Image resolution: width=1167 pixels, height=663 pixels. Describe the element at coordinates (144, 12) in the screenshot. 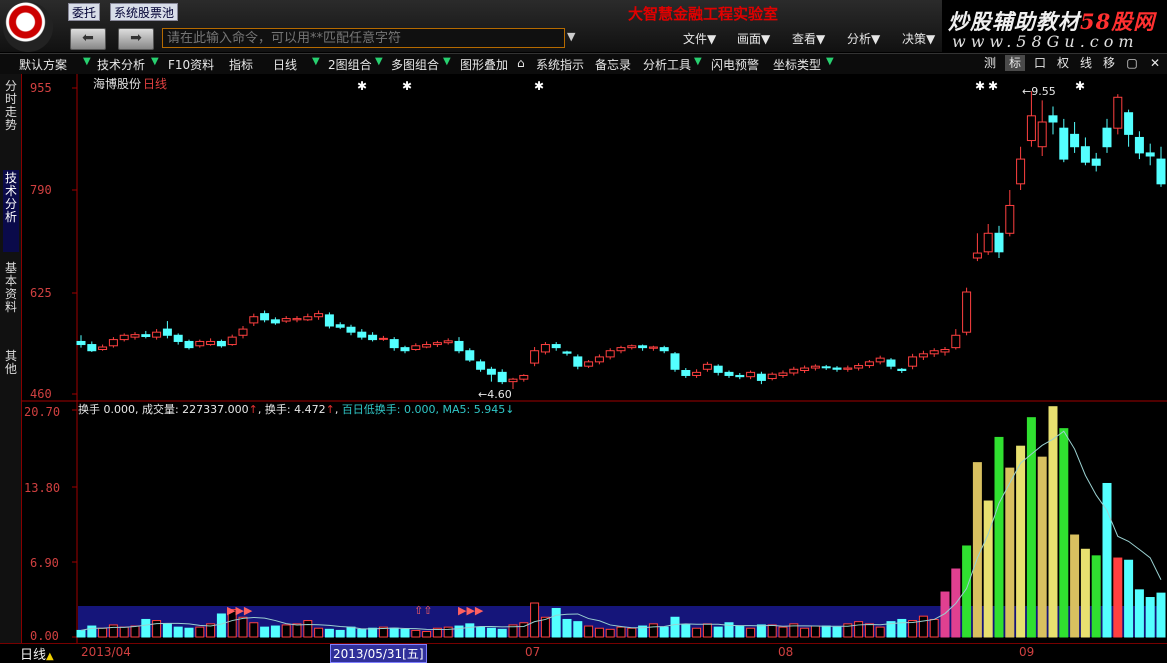

I see `stock-pool-button: 系统股票池` at that location.